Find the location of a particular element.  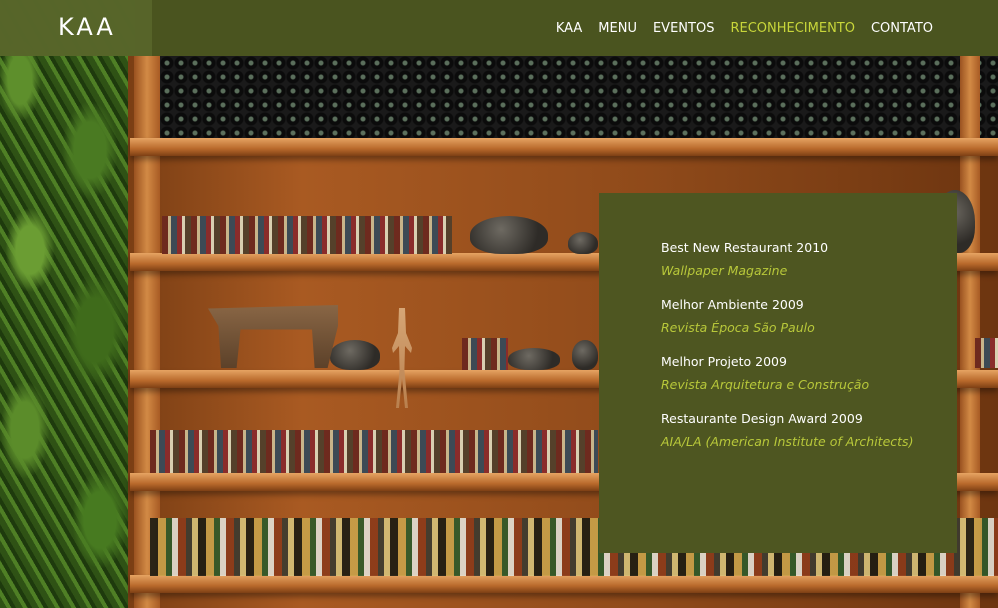

award-title: Best New Restaurant 2010 is located at coordinates (745, 247).